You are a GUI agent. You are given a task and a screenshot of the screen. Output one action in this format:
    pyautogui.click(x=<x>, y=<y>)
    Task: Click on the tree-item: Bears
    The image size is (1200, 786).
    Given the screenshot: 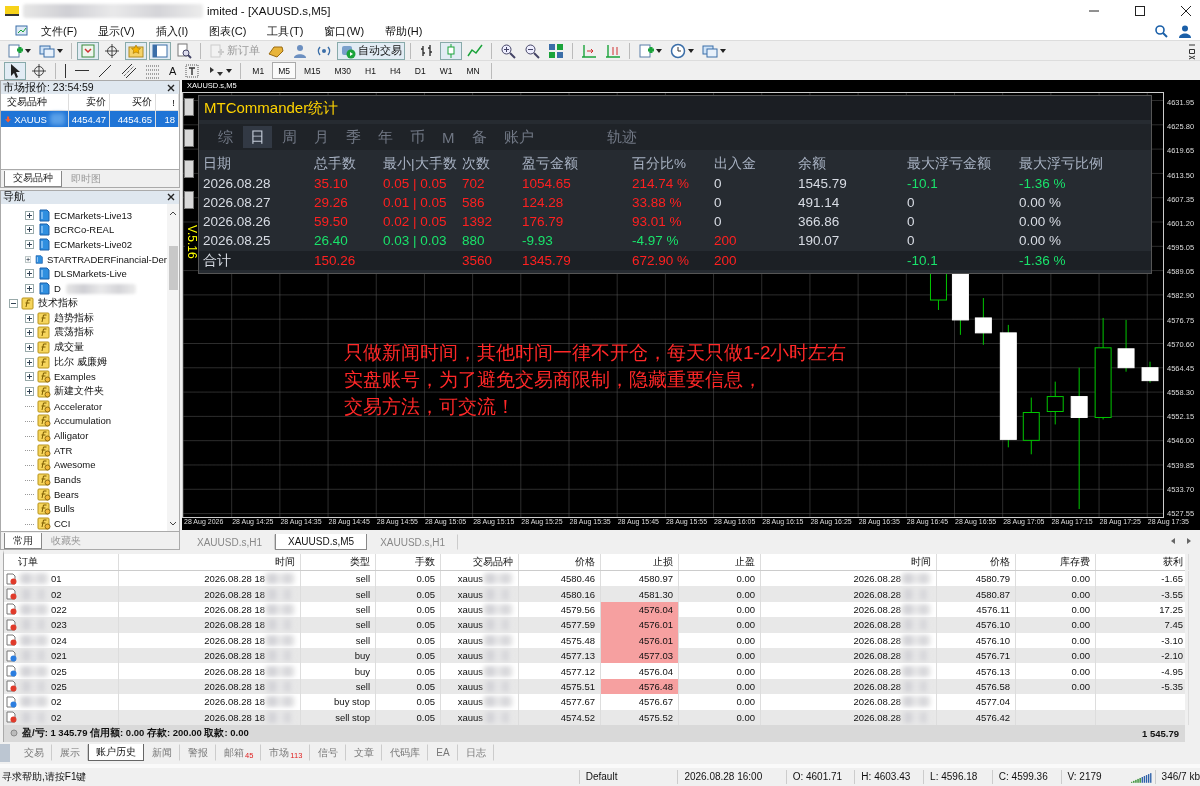 What is the action you would take?
    pyautogui.click(x=66, y=494)
    